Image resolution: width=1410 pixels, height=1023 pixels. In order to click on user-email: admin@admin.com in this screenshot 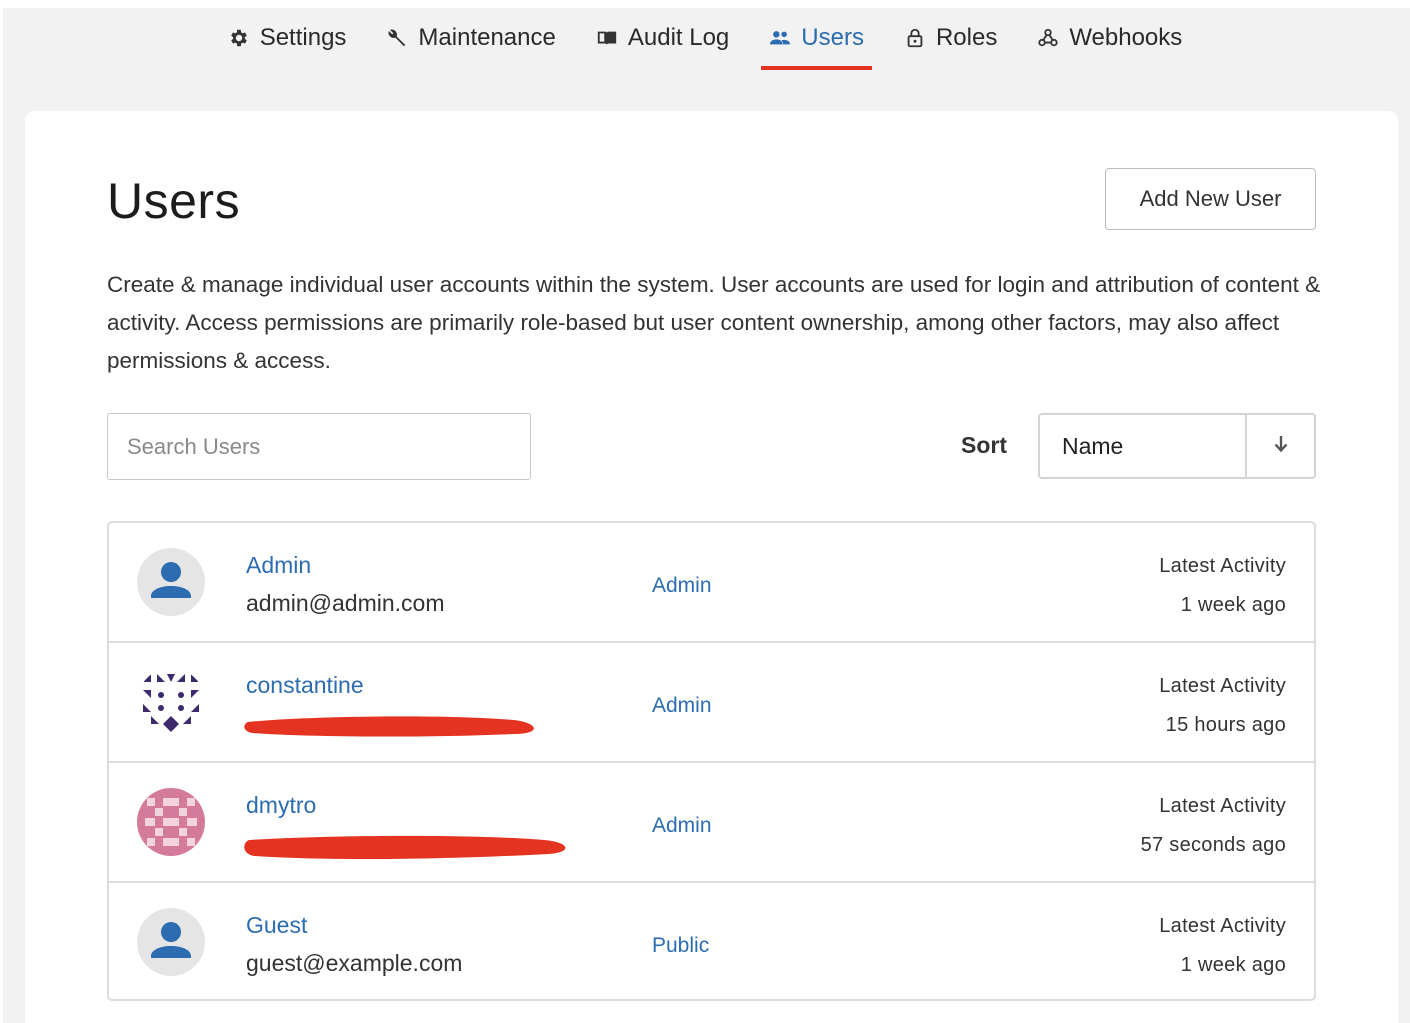, I will do `click(345, 603)`.